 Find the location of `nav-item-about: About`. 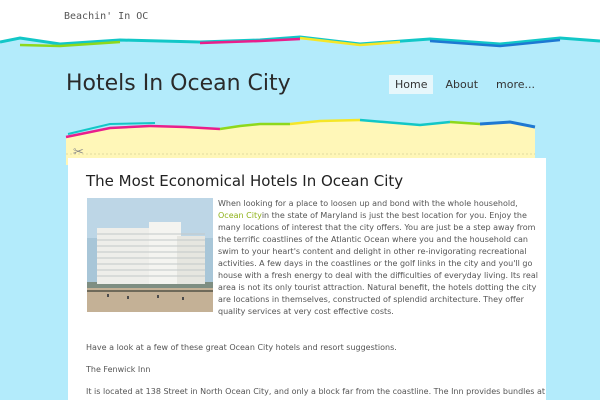

nav-item-about: About is located at coordinates (461, 84).